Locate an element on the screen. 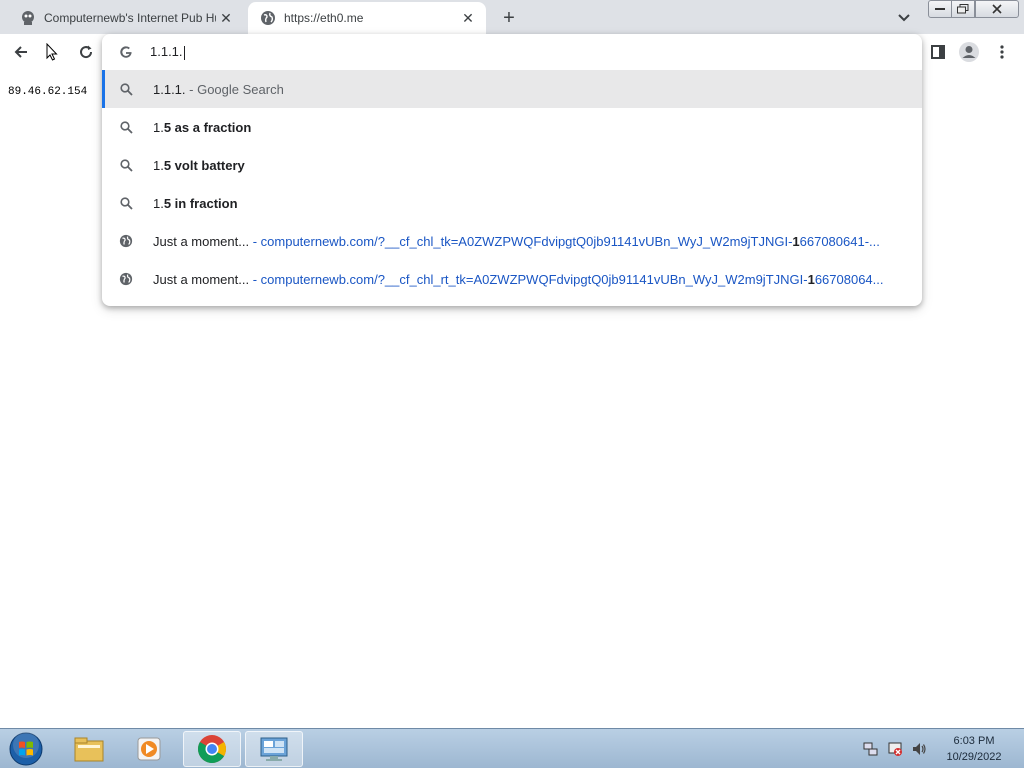 The height and width of the screenshot is (768, 1024). avatar-icon is located at coordinates (969, 52).